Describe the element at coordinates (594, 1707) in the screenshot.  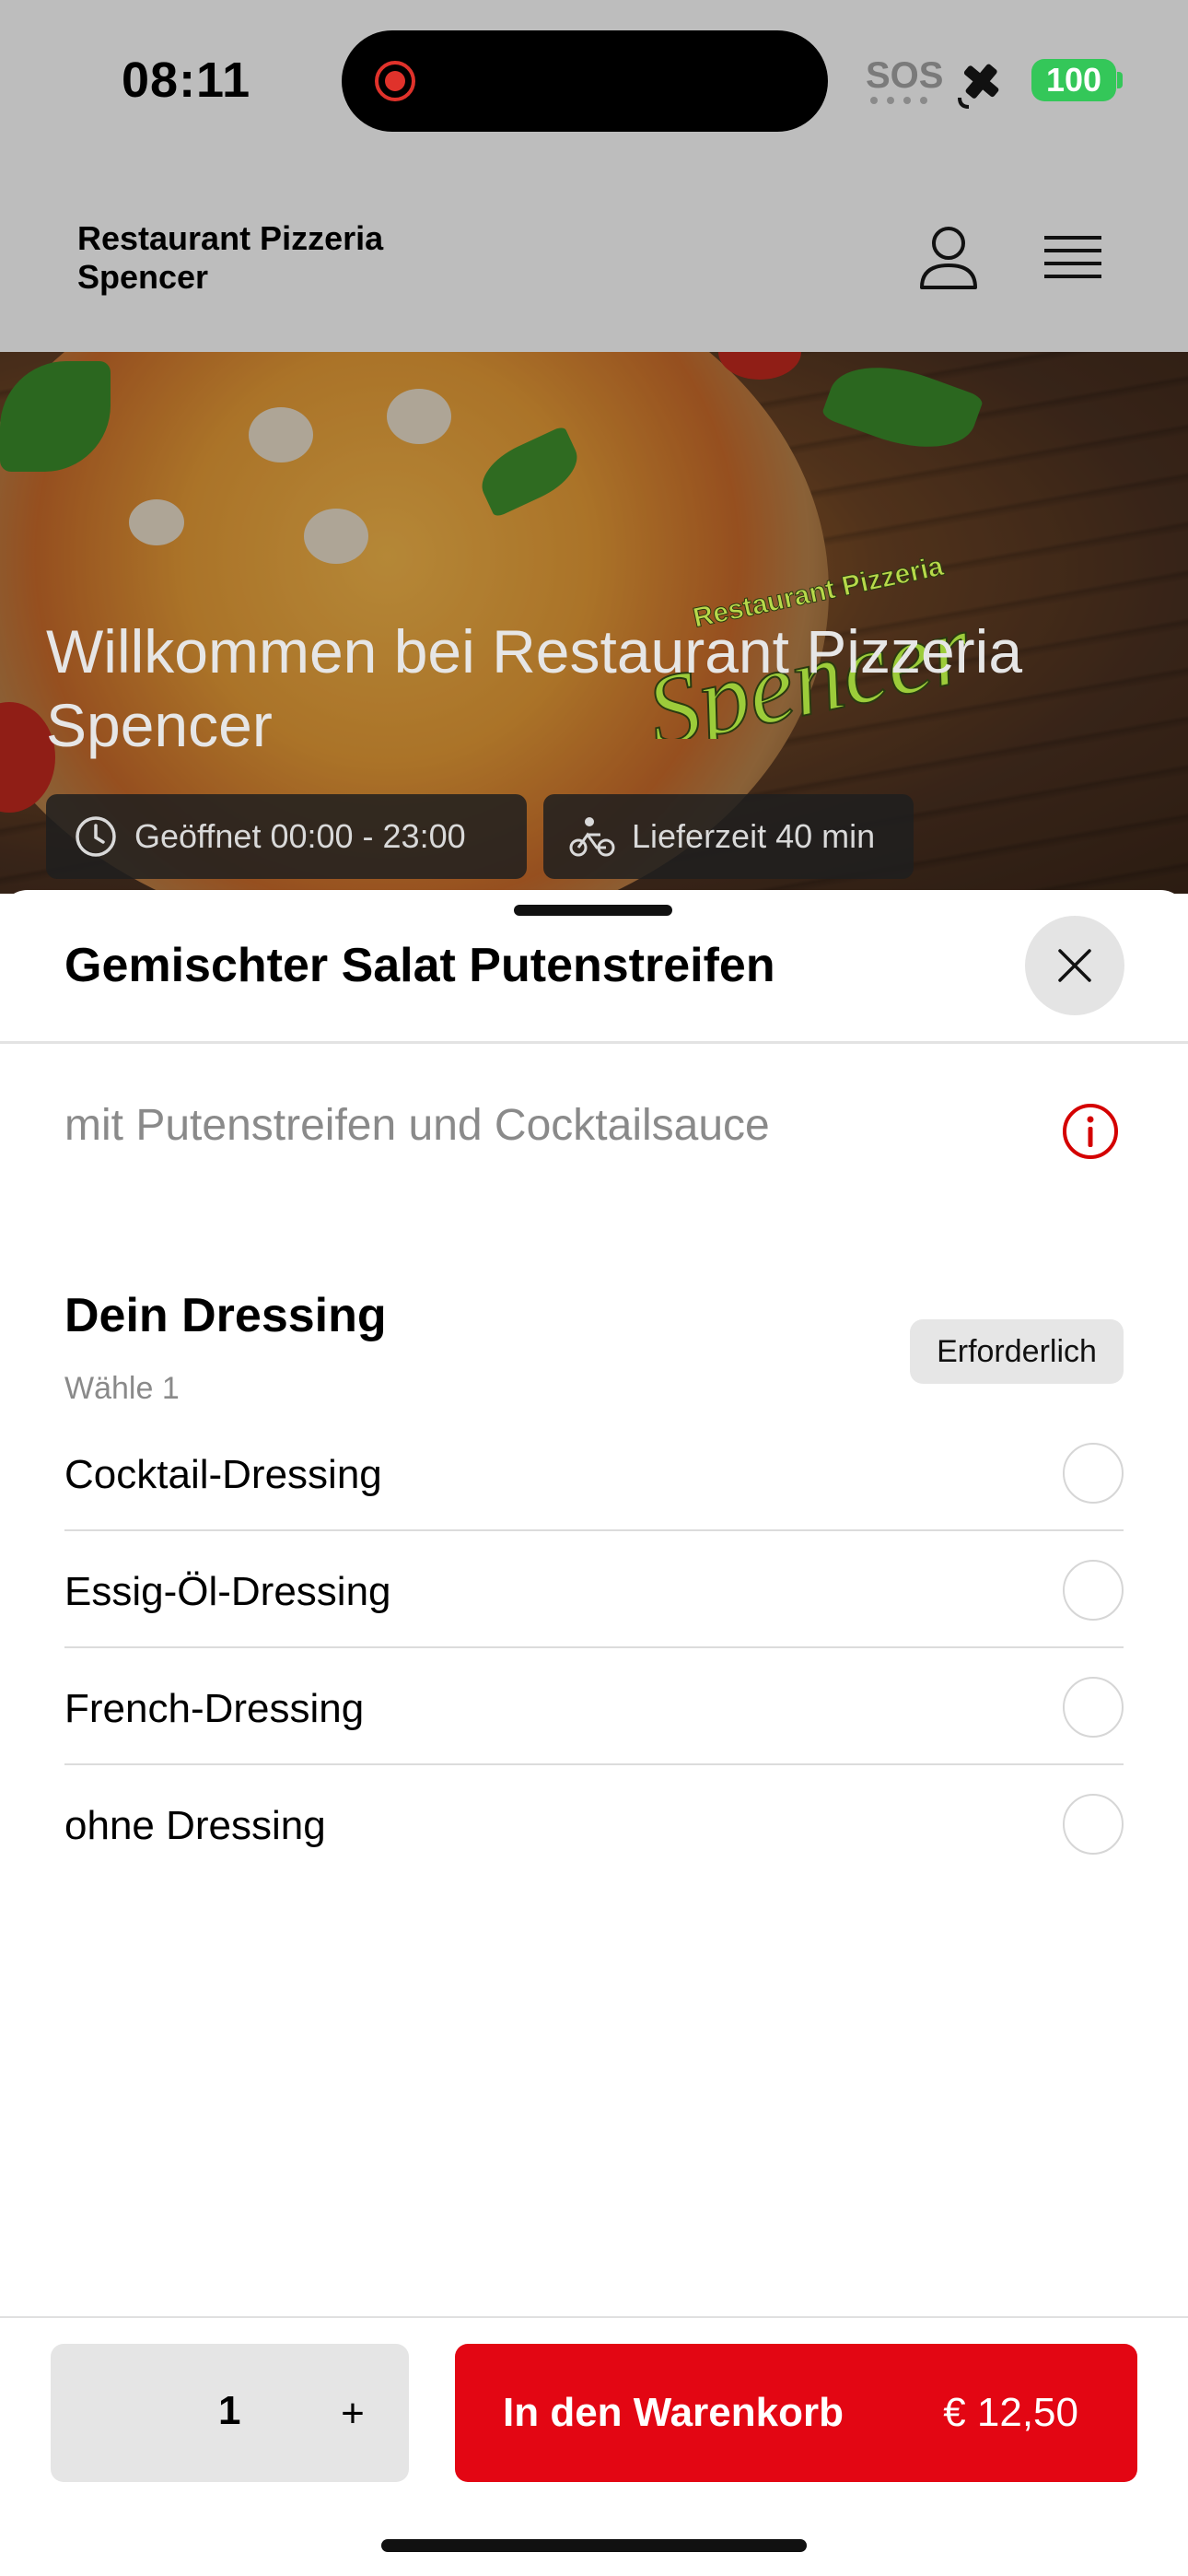
I see `dressing-option: French-Dressing` at that location.